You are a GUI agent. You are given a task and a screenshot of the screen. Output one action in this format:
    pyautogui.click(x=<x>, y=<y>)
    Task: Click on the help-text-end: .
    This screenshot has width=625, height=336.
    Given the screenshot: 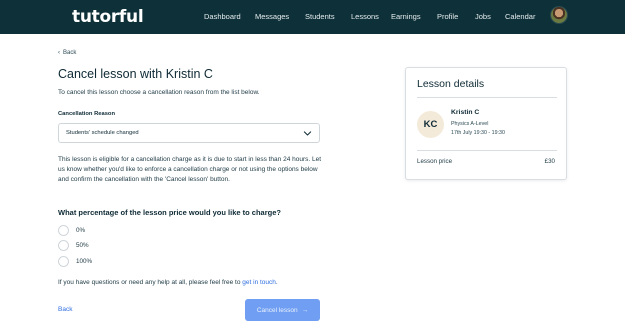 What is the action you would take?
    pyautogui.click(x=276, y=282)
    